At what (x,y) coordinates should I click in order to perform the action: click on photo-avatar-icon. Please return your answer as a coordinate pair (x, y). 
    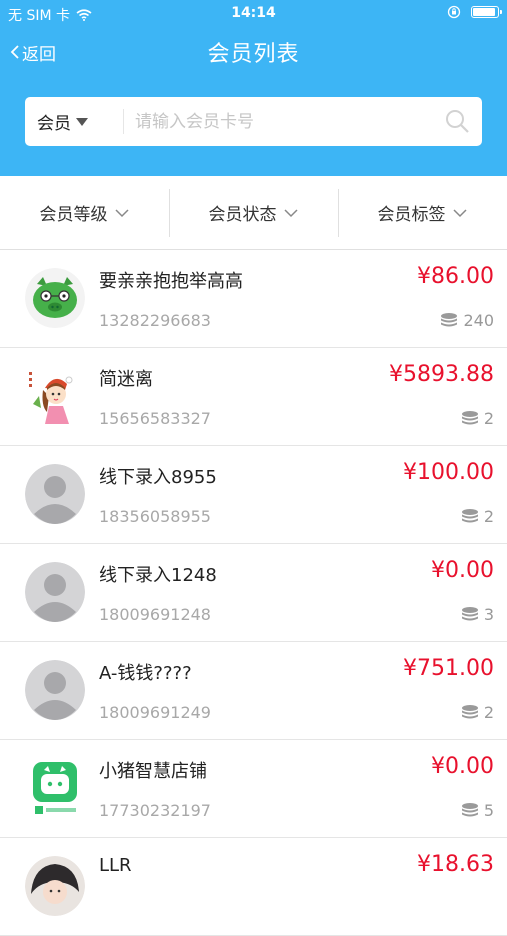
    Looking at the image, I should click on (55, 886).